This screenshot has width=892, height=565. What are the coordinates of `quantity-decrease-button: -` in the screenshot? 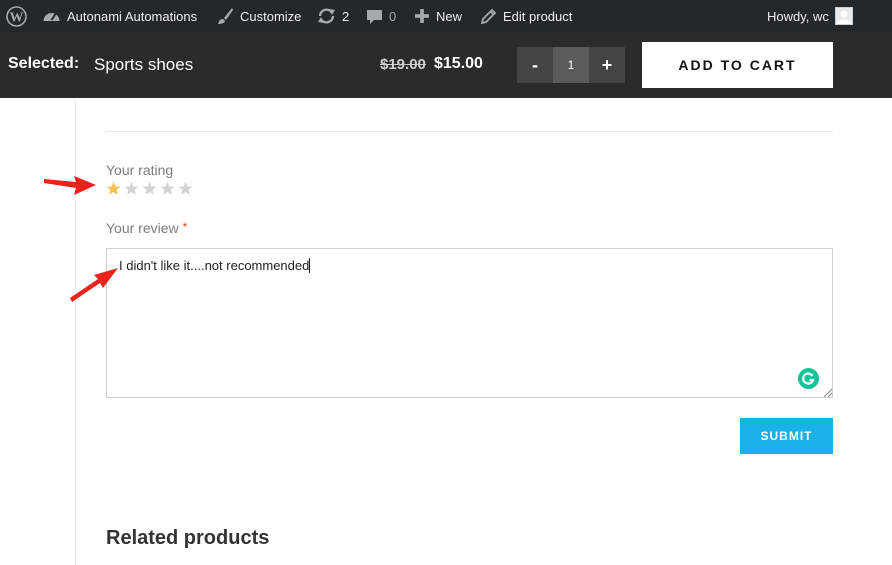 It's located at (535, 65).